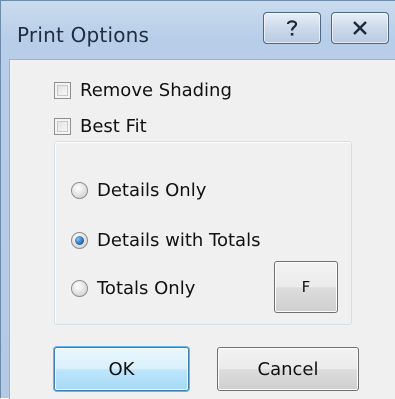  I want to click on details-with-totals-label: Details with Totals, so click(179, 240).